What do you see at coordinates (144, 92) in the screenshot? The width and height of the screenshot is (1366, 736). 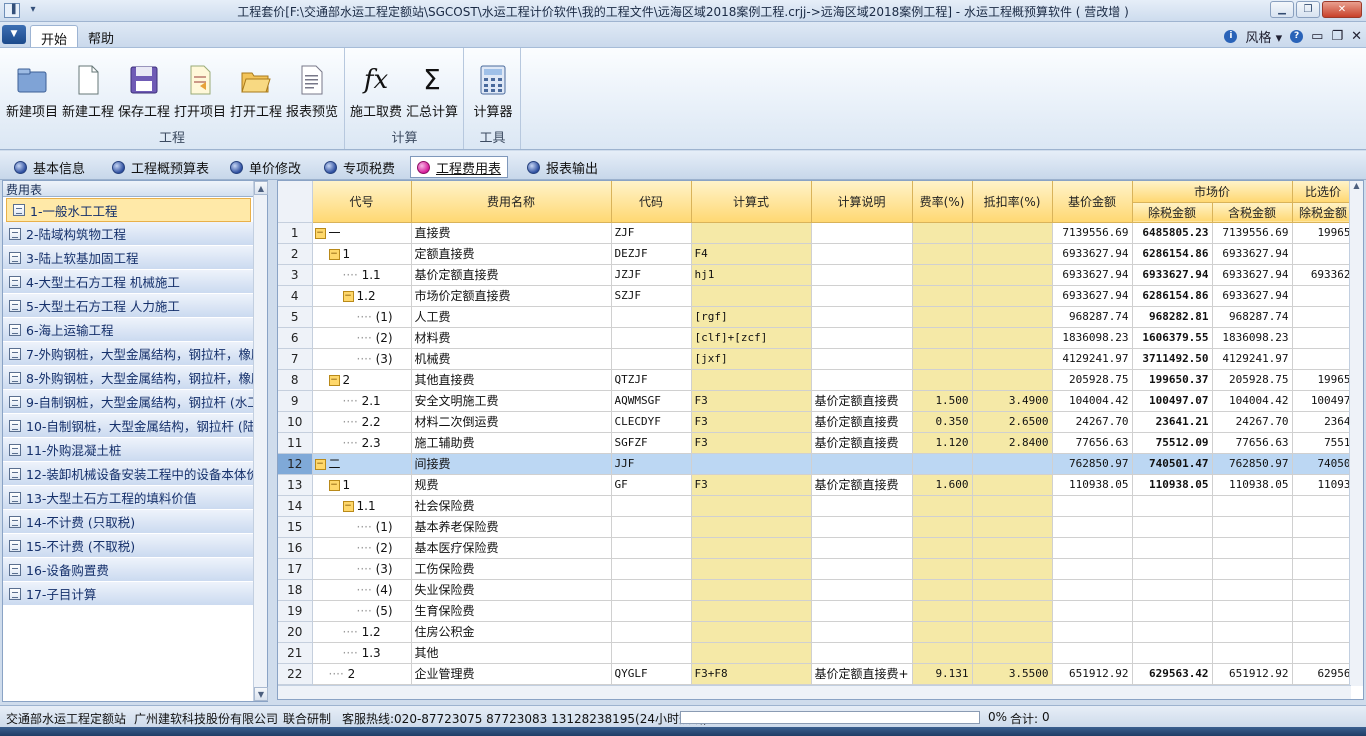 I see `save-project-button: 保存工程` at bounding box center [144, 92].